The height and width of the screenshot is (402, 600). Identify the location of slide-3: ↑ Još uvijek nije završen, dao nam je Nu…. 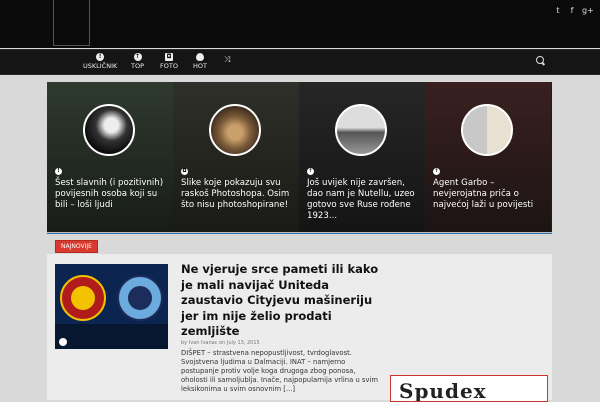
(362, 157).